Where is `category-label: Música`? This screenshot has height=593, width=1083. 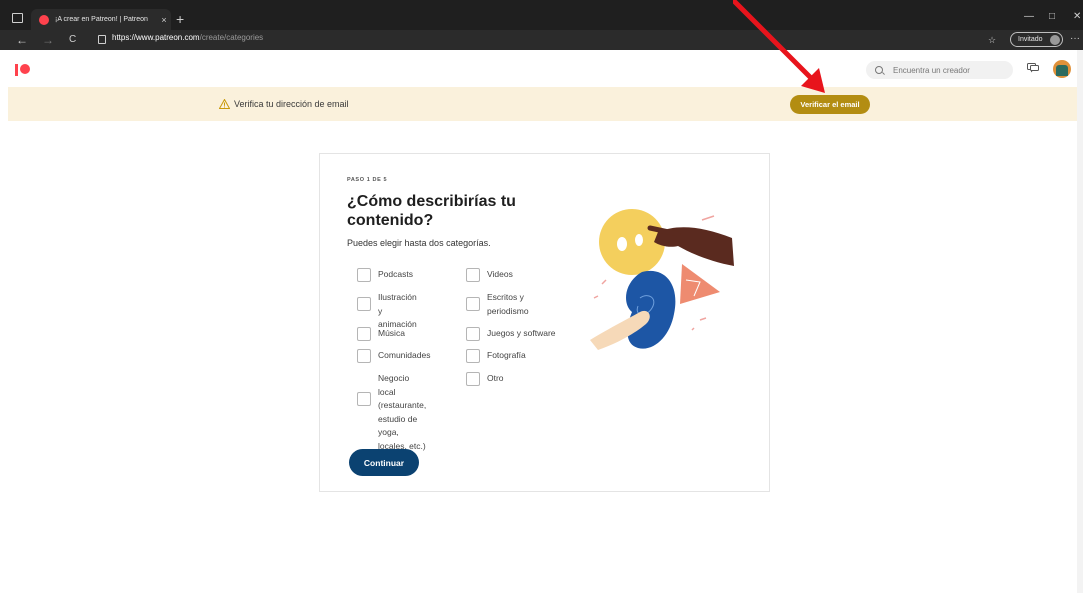 category-label: Música is located at coordinates (391, 333).